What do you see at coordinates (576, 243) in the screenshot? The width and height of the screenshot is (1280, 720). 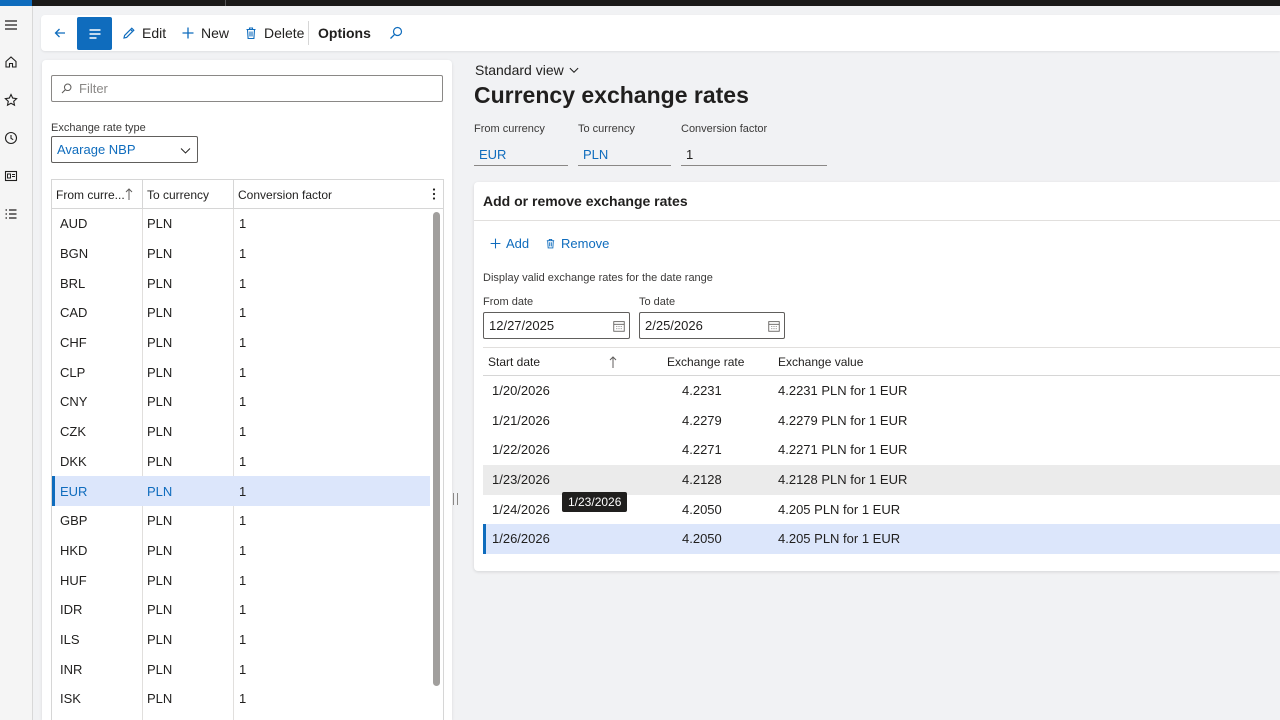 I see `remove-rate-button: Remove` at bounding box center [576, 243].